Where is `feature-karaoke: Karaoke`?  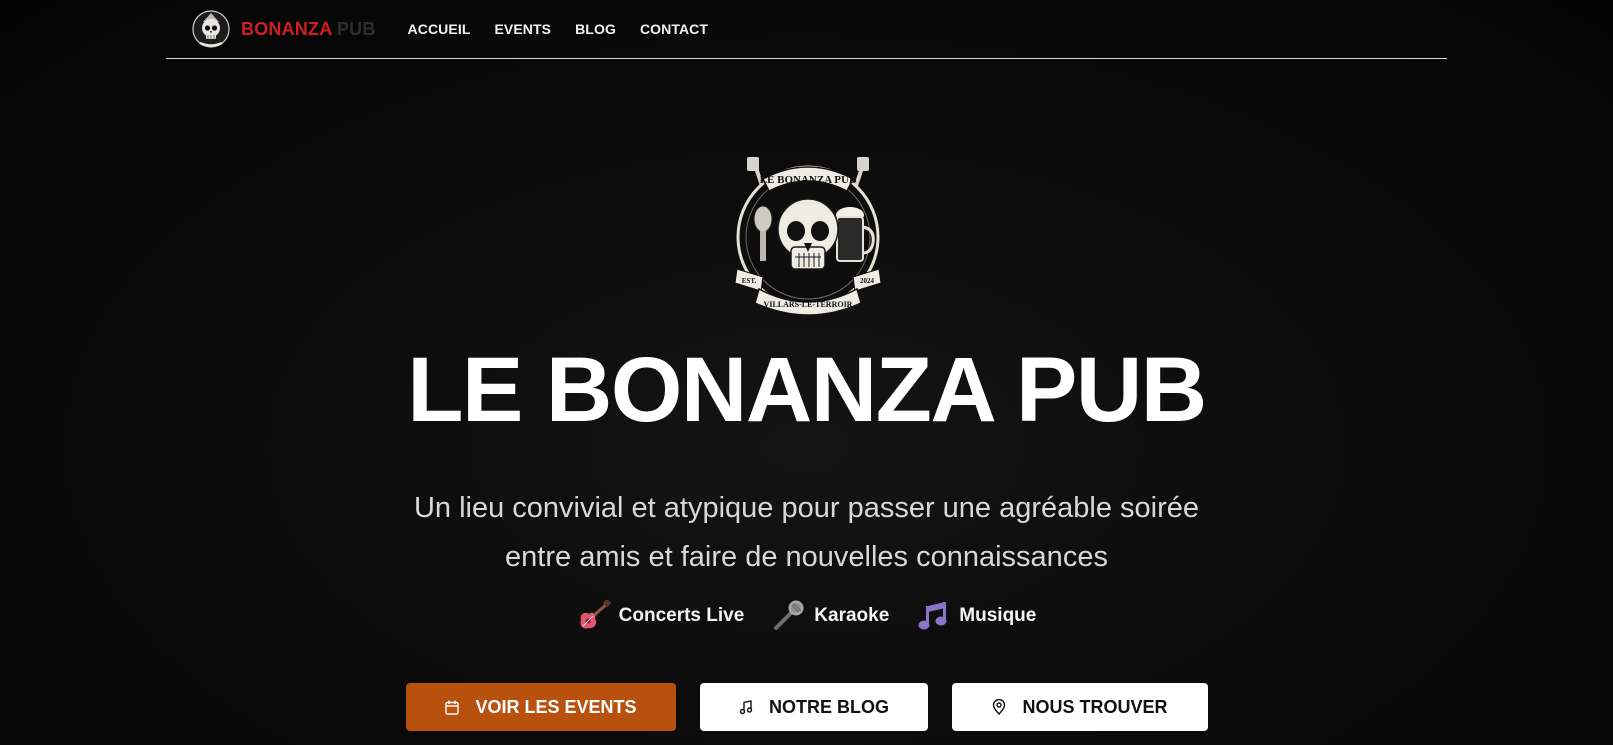 feature-karaoke: Karaoke is located at coordinates (830, 616).